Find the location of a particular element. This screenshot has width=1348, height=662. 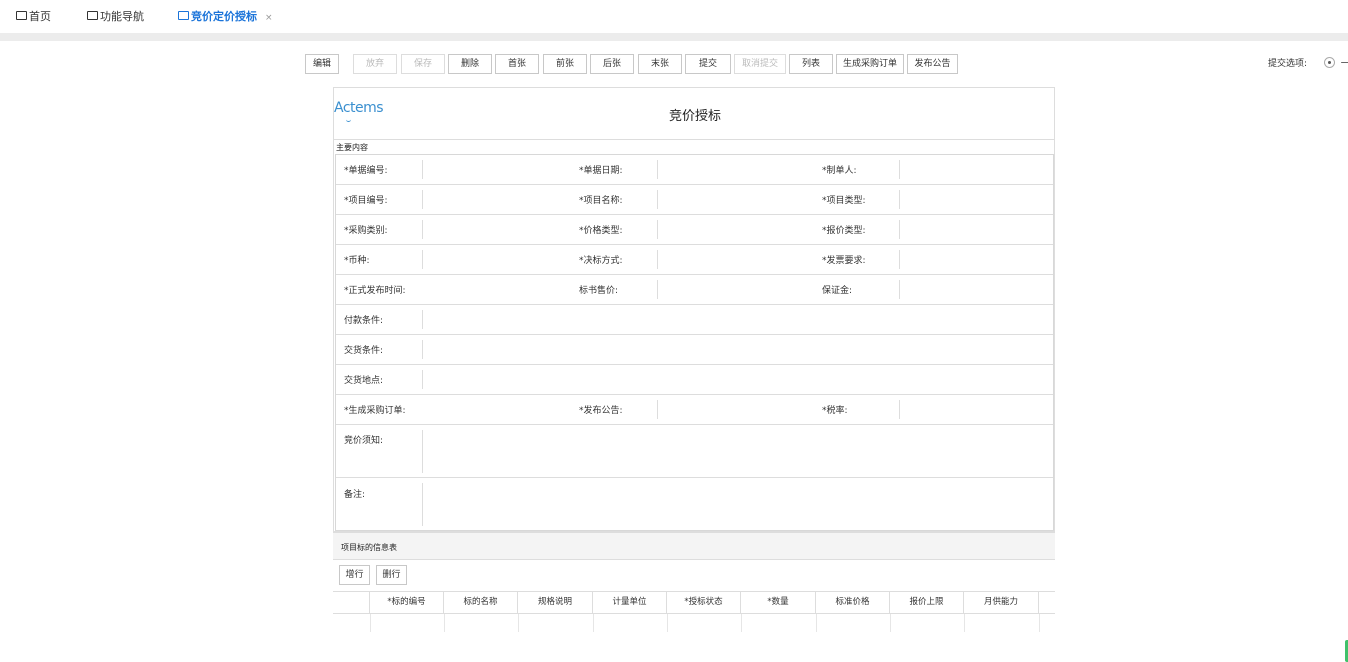

form-row: 备注: is located at coordinates (694, 504).